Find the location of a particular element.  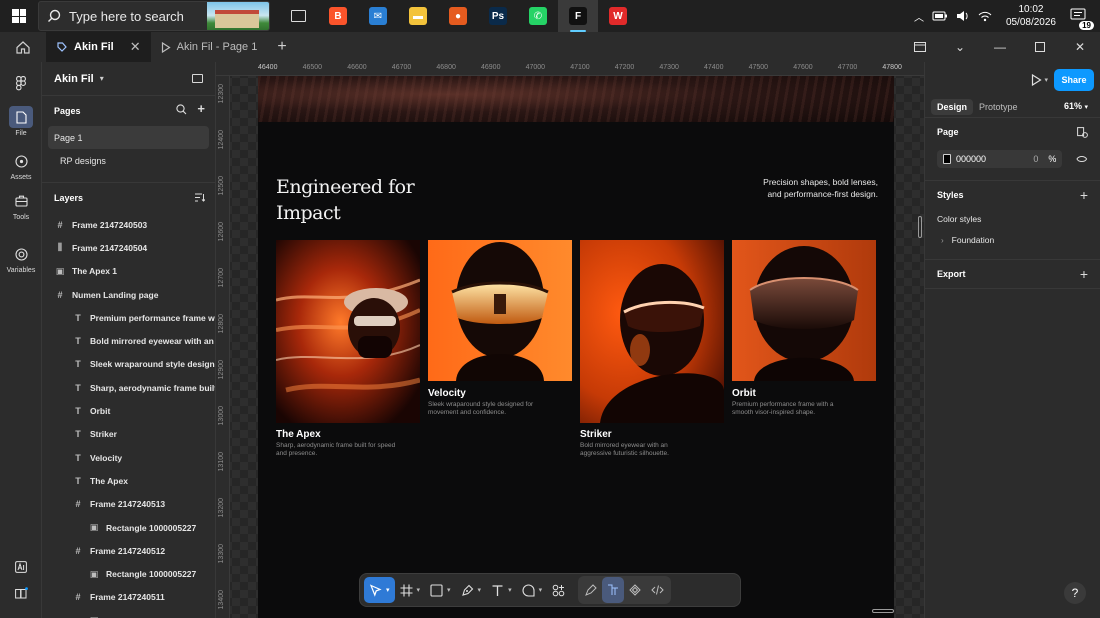

notification-icon: 19 is located at coordinates (1082, 19).